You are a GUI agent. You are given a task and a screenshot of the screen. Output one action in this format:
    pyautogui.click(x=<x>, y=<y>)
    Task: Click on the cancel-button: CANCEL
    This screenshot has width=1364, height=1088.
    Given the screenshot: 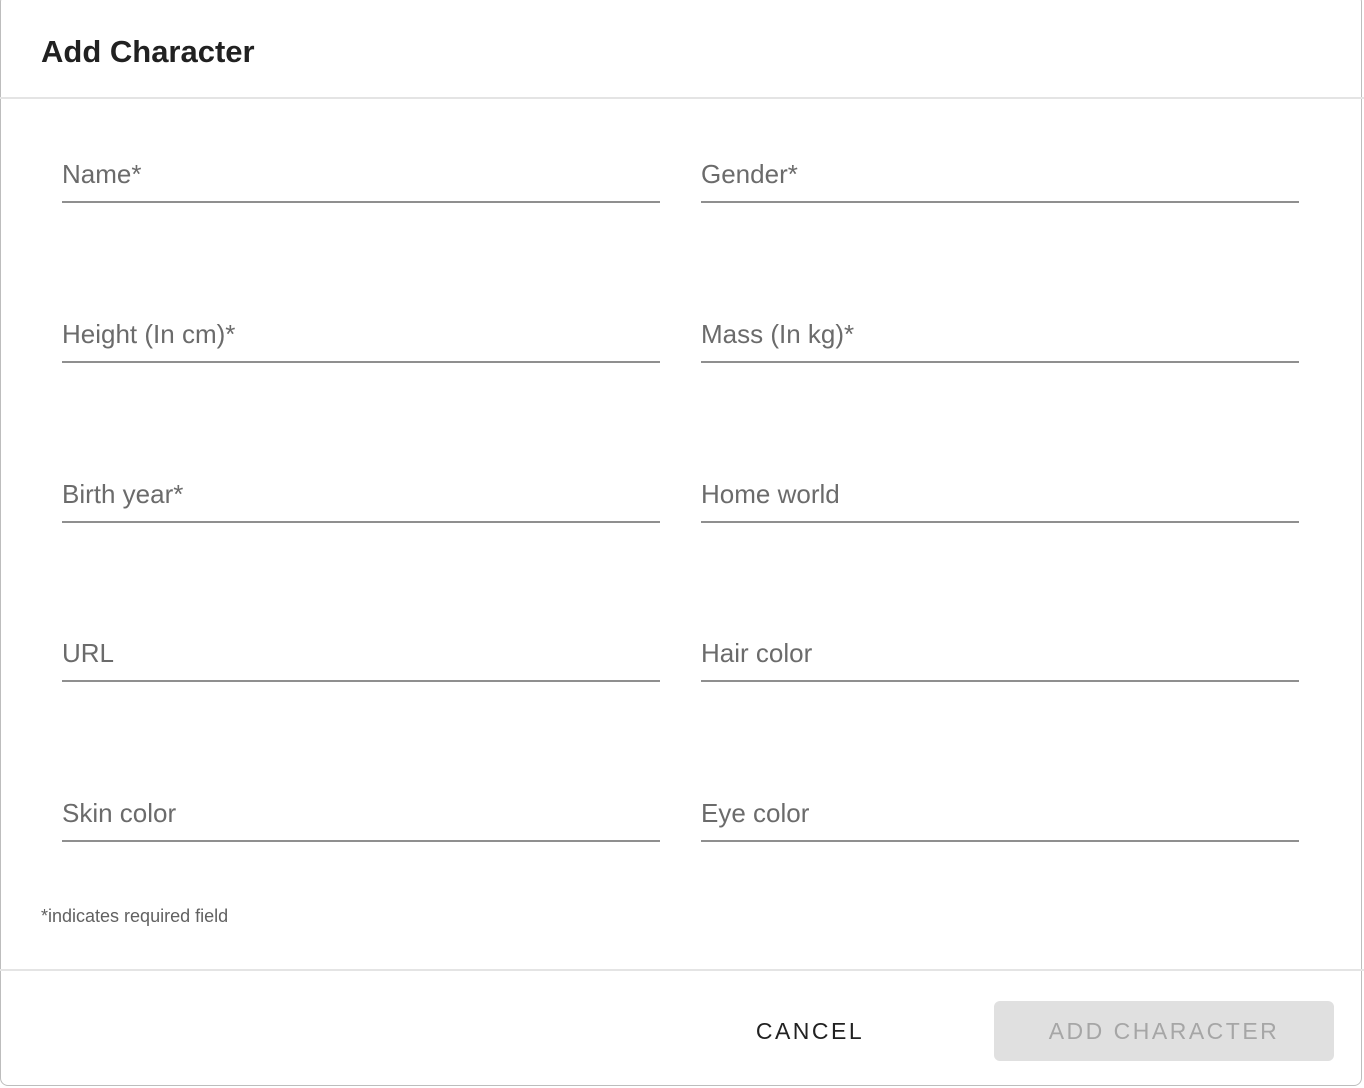 What is the action you would take?
    pyautogui.click(x=810, y=1031)
    